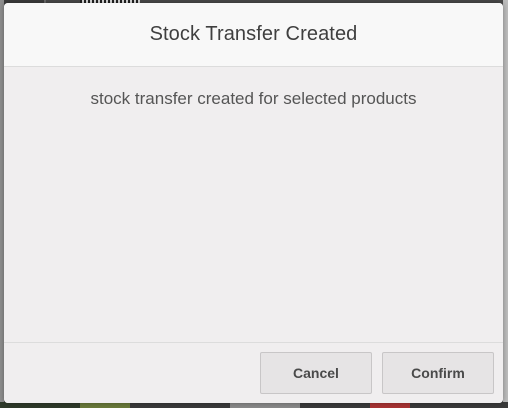 This screenshot has width=508, height=408. Describe the element at coordinates (316, 373) in the screenshot. I see `cancel-button: Cancel` at that location.